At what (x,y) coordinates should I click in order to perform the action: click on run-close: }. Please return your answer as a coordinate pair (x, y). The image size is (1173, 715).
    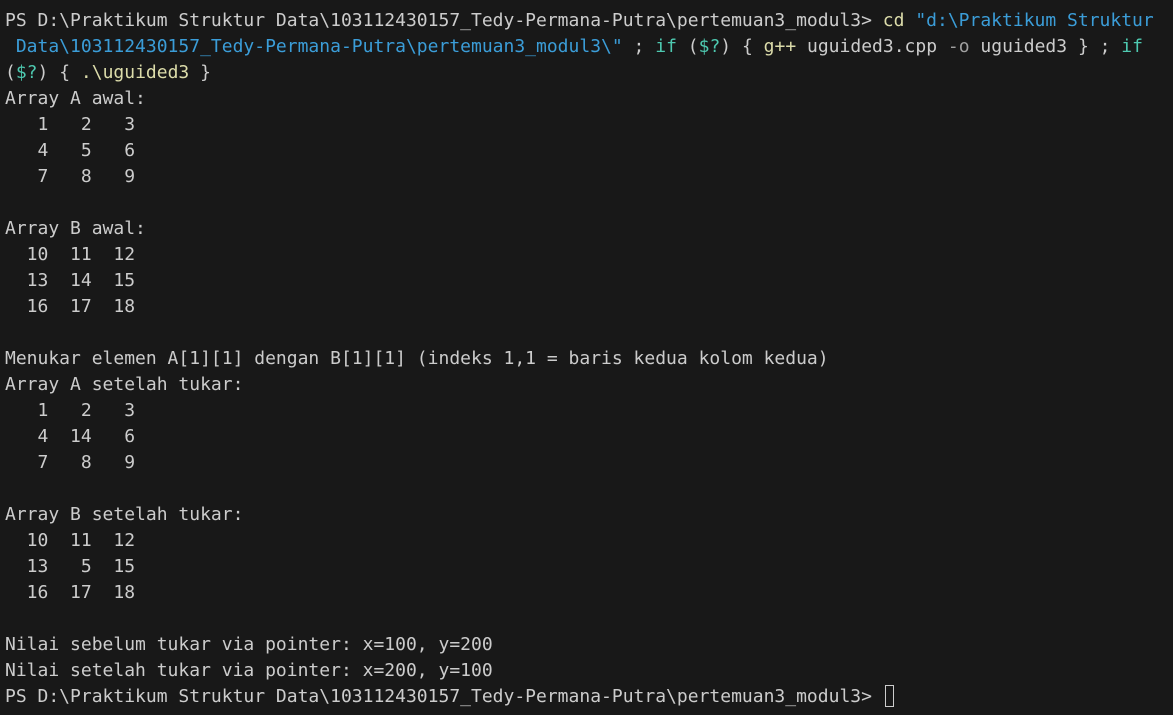
    Looking at the image, I should click on (200, 72).